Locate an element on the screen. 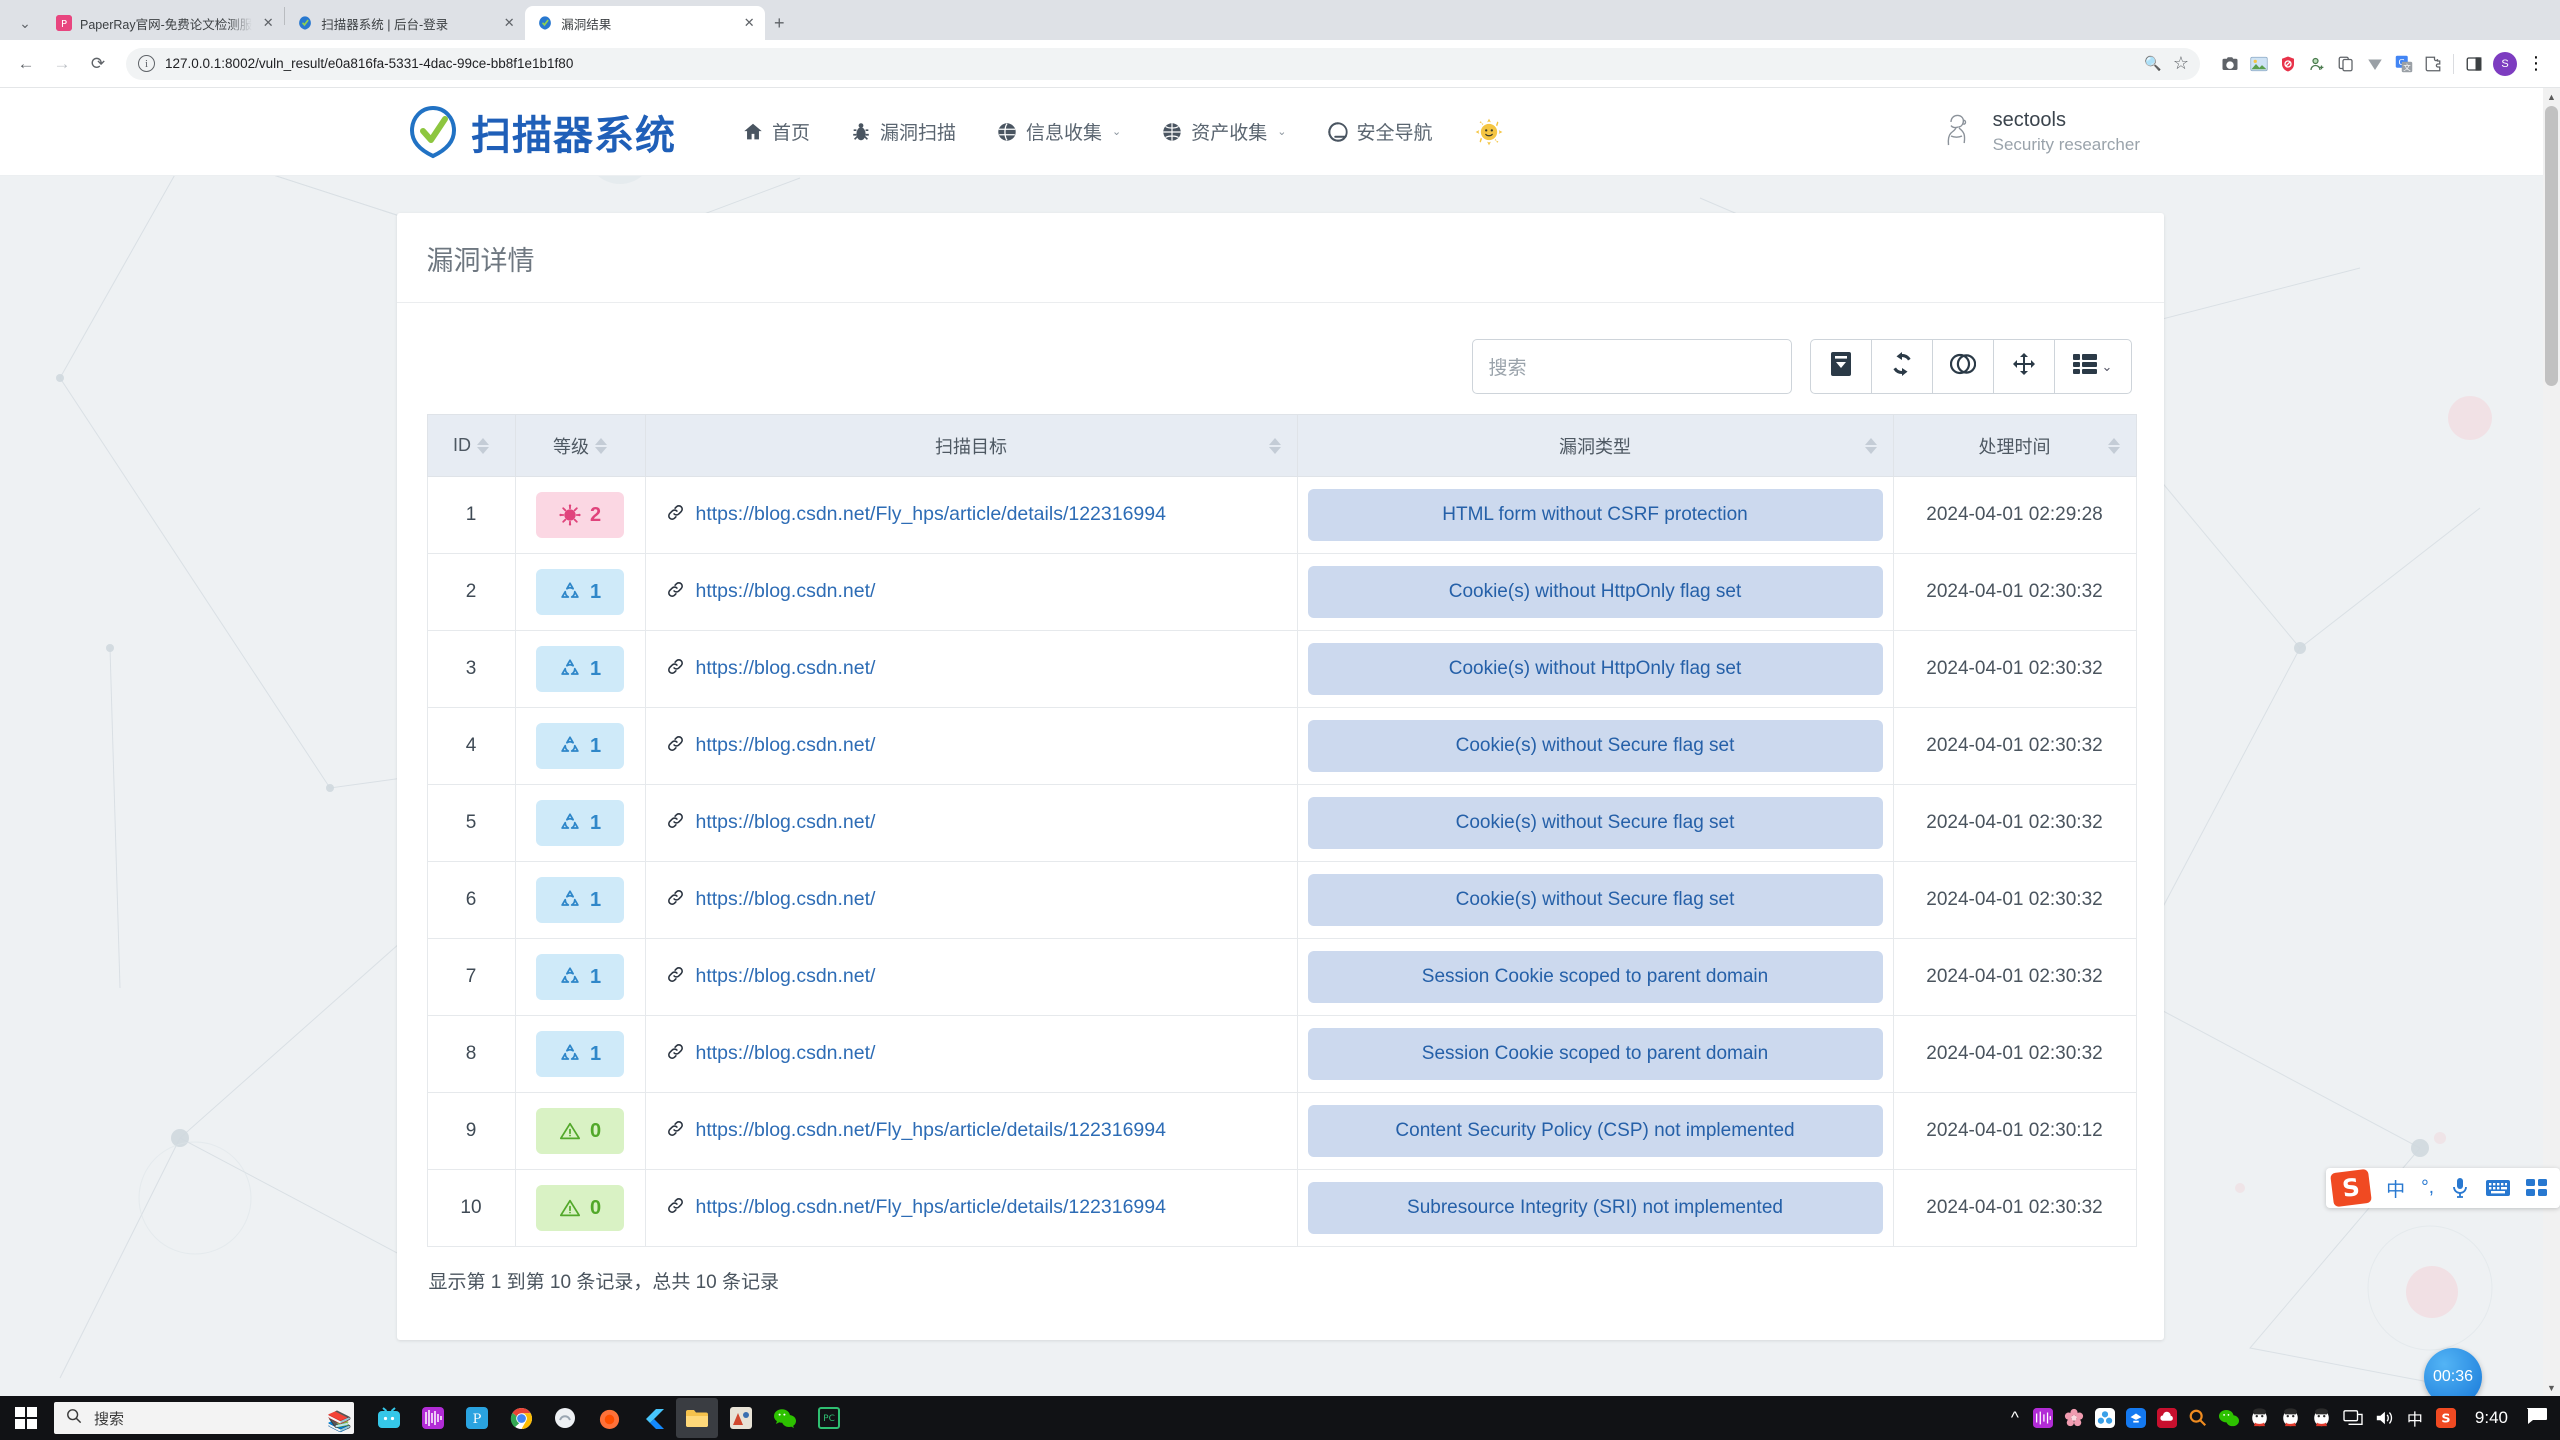 Image resolution: width=2560 pixels, height=1440 pixels. display-icon is located at coordinates (2353, 1418).